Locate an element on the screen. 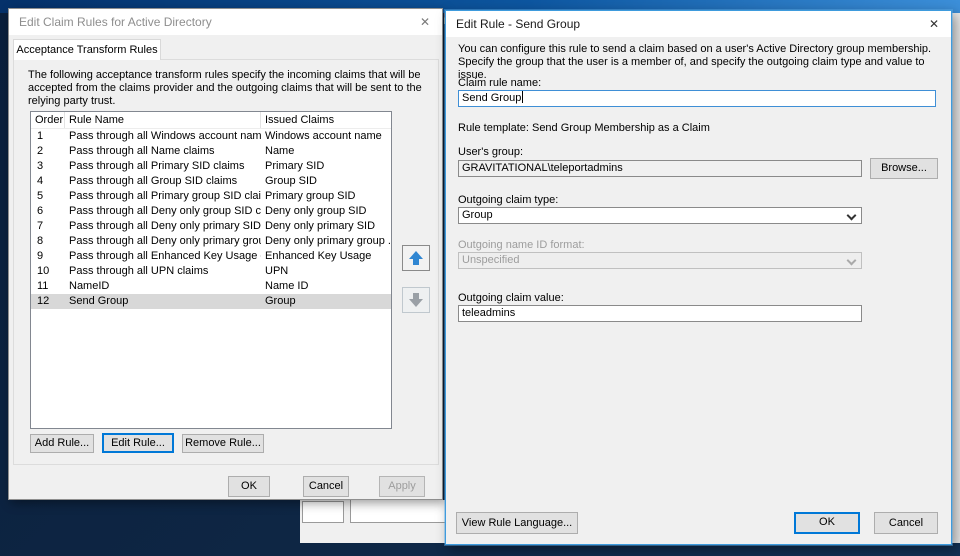 Image resolution: width=960 pixels, height=556 pixels. text-caret is located at coordinates (523, 97).